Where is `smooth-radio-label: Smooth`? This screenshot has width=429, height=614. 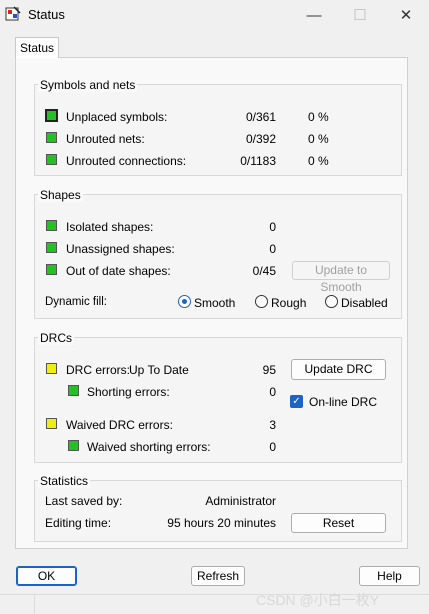 smooth-radio-label: Smooth is located at coordinates (215, 303).